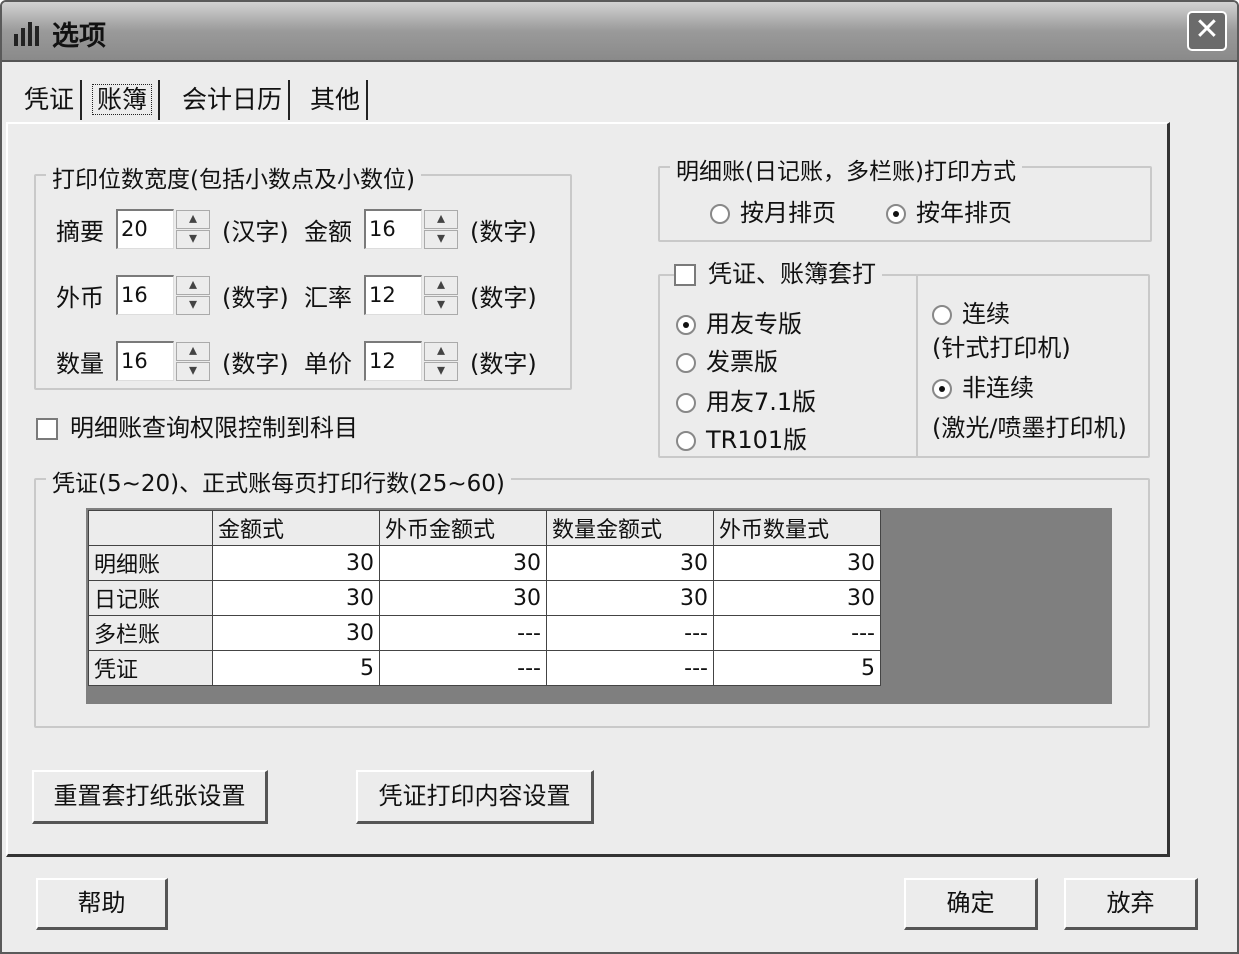  I want to click on ok-button: 确定, so click(971, 904).